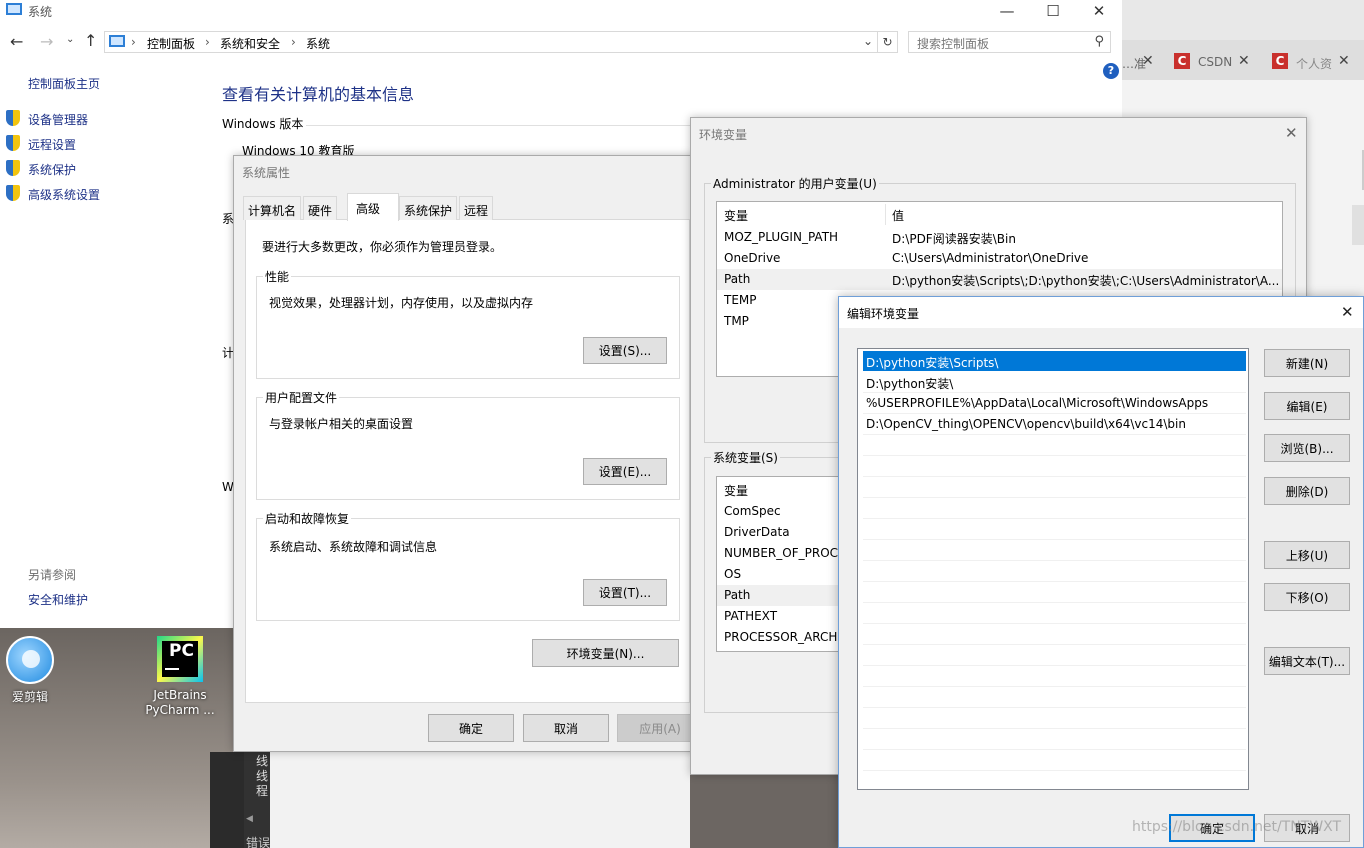 Image resolution: width=1364 pixels, height=848 pixels. Describe the element at coordinates (990, 258) in the screenshot. I see `var-value: C:\Users\Administrator\OneDrive` at that location.